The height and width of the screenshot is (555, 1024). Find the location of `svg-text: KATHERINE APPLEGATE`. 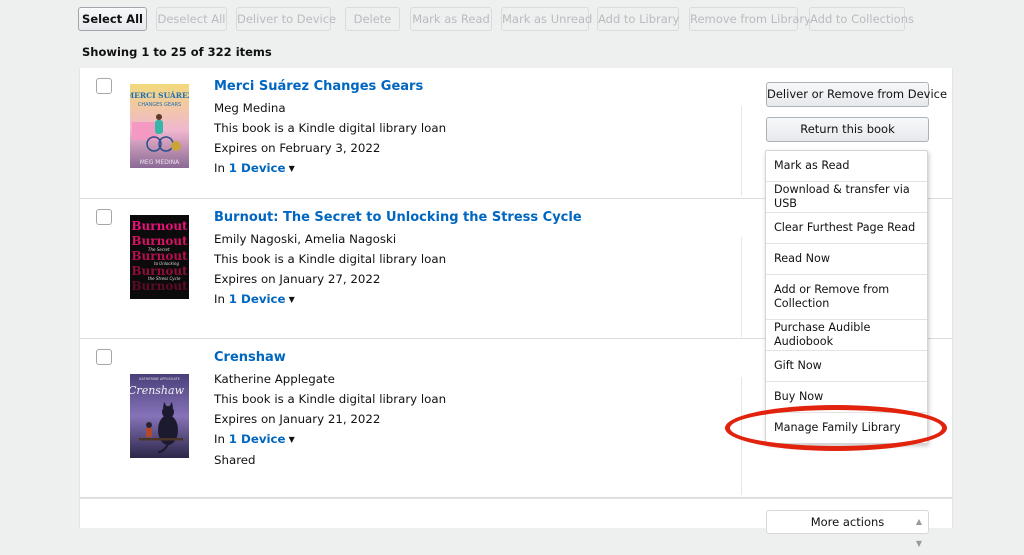

svg-text: KATHERINE APPLEGATE is located at coordinates (159, 379).